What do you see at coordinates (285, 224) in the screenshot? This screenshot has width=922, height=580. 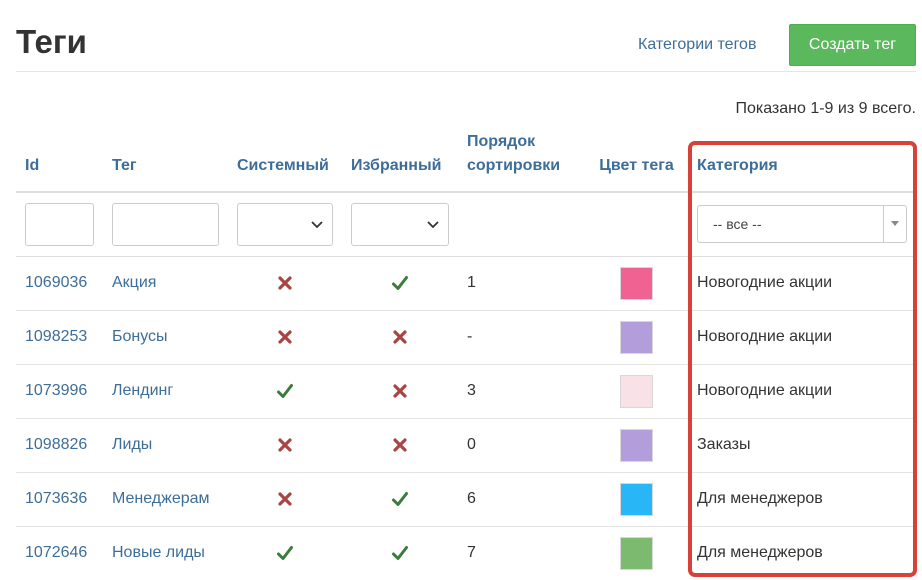 I see `system-filter-select` at bounding box center [285, 224].